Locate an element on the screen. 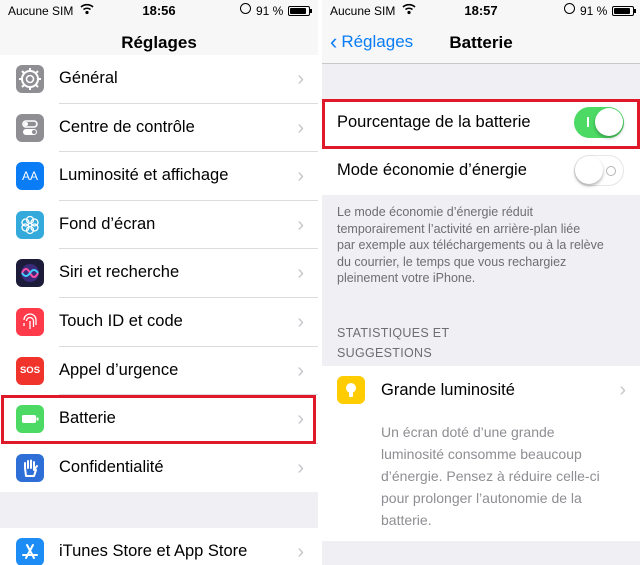 This screenshot has width=640, height=565. page-title: Batterie is located at coordinates (481, 42).